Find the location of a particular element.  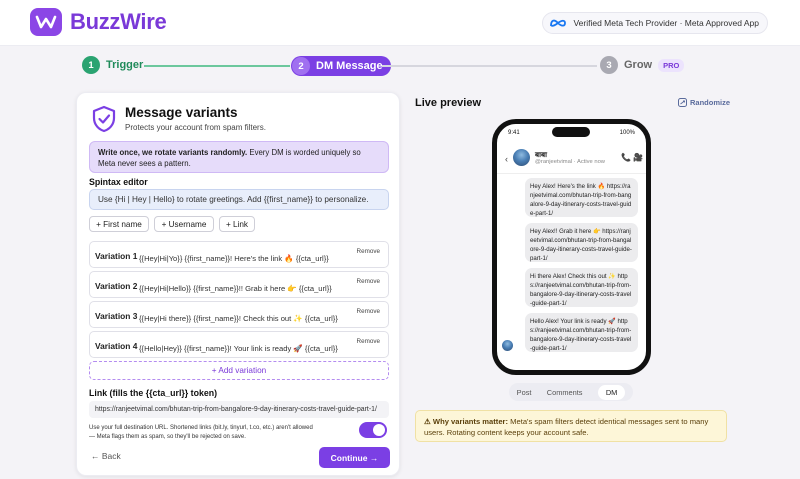

back-button: ← Back is located at coordinates (106, 456).